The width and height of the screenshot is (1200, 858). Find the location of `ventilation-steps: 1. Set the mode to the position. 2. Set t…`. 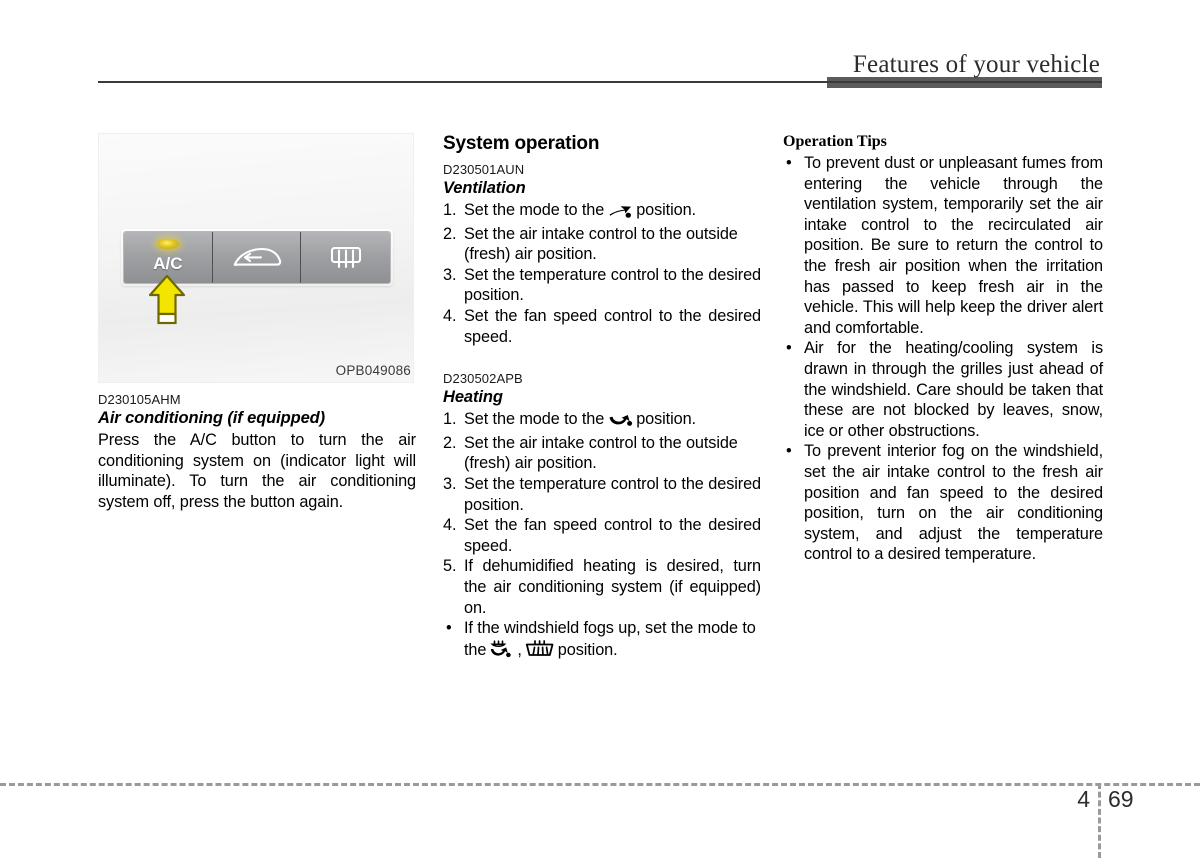

ventilation-steps: 1. Set the mode to the position. 2. Set t… is located at coordinates (602, 273).